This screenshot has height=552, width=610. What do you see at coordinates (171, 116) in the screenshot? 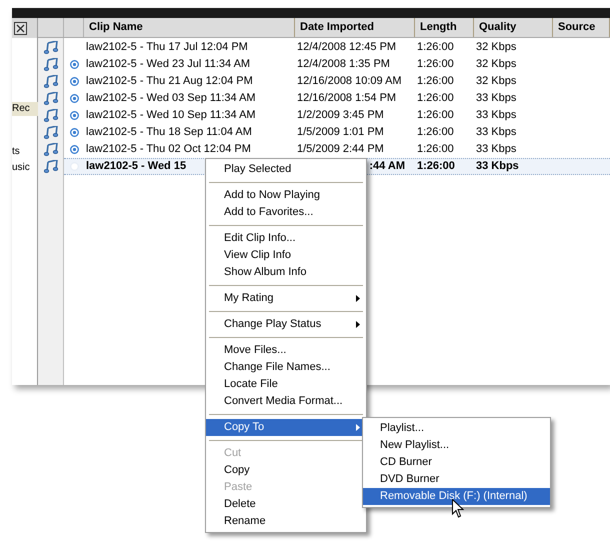
I see `table-cell-text: law2102-5 - Wed 10 Sep 11:34 AM` at bounding box center [171, 116].